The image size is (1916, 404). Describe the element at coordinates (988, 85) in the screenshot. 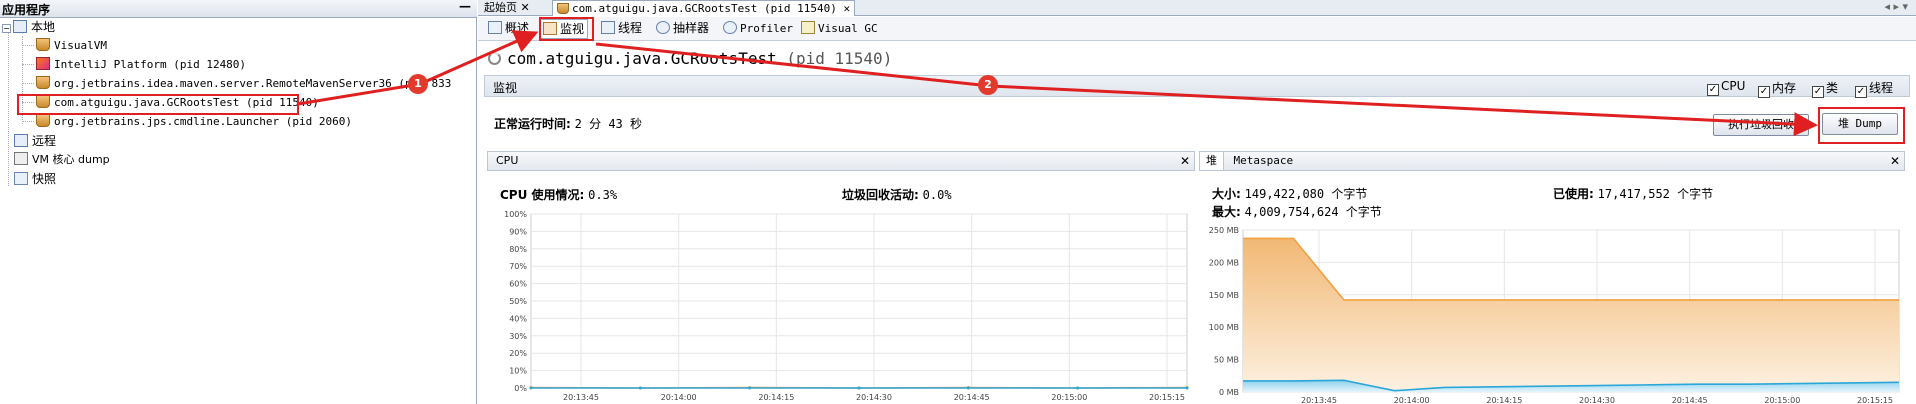

I see `annotation-badge-2: 2` at that location.